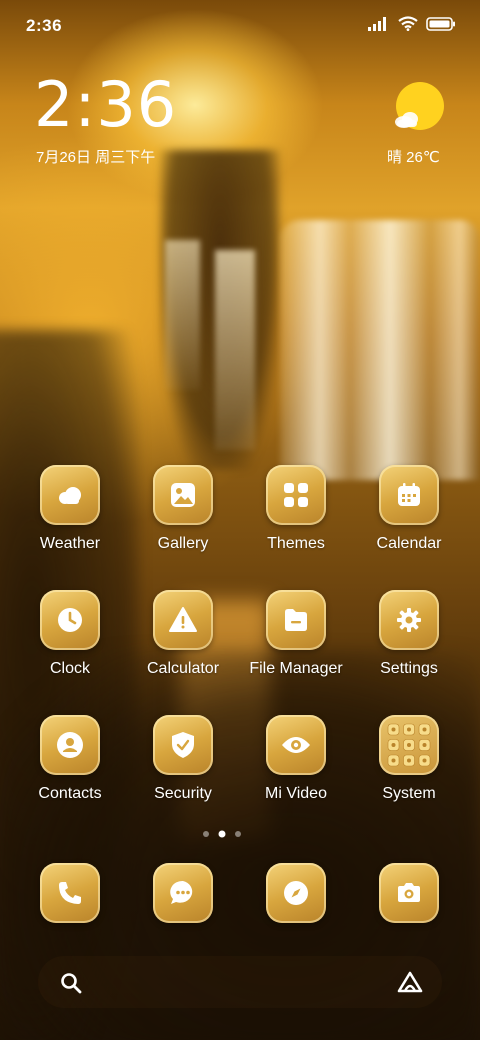 The width and height of the screenshot is (480, 1040). I want to click on app-mi-video: Mi Video, so click(296, 759).